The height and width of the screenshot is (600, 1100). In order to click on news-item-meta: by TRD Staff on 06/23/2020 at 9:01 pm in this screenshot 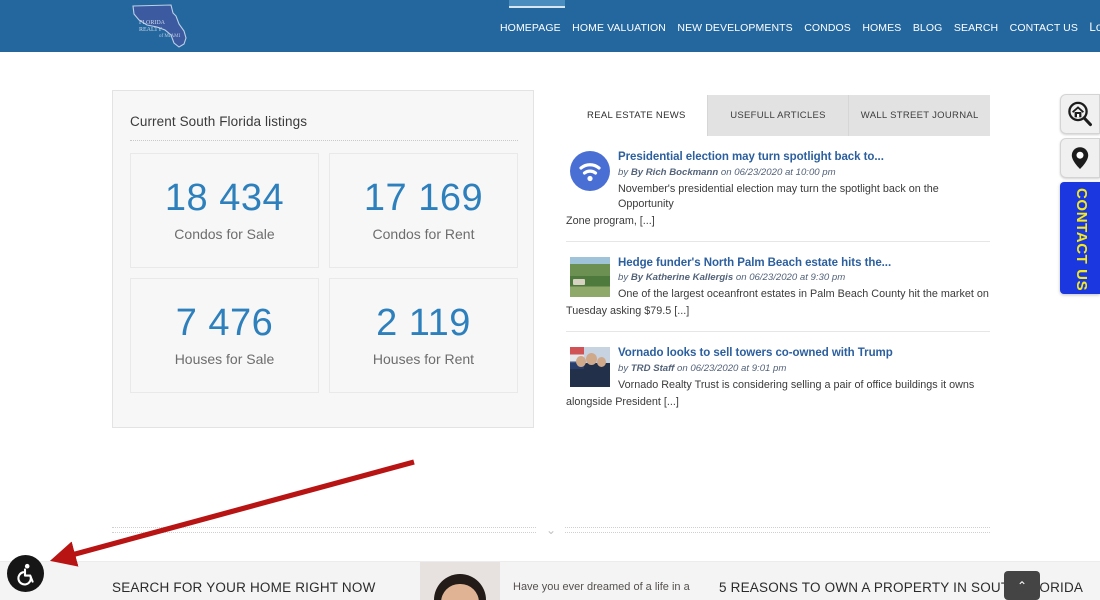, I will do `click(804, 369)`.